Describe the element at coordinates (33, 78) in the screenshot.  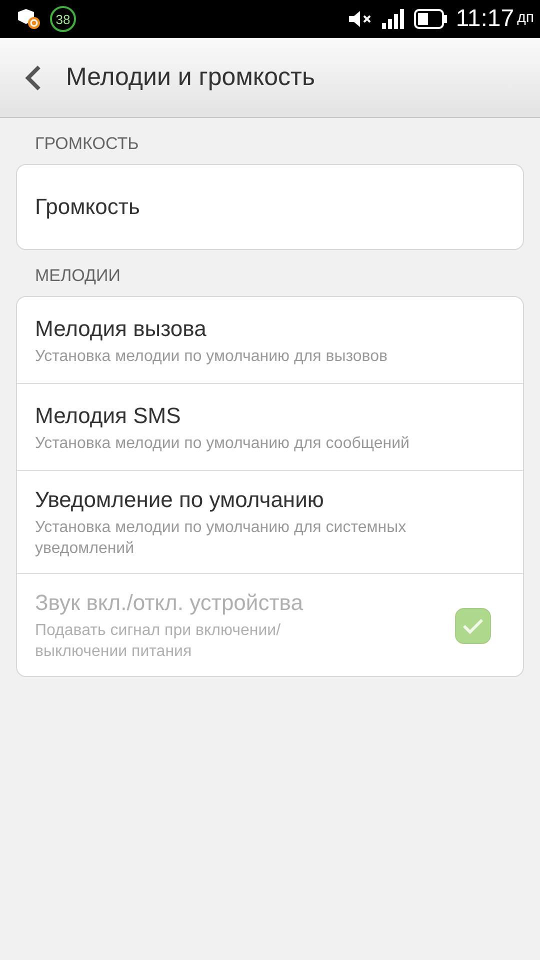
I see `back-button` at that location.